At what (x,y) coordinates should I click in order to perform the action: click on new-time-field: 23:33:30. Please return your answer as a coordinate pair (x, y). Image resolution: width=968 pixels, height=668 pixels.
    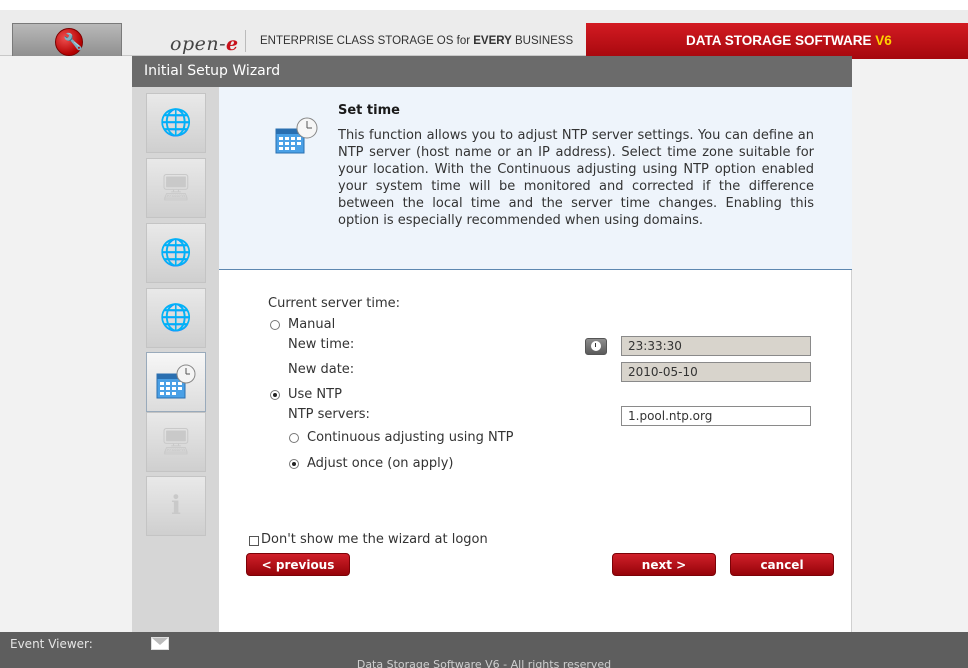
    Looking at the image, I should click on (716, 346).